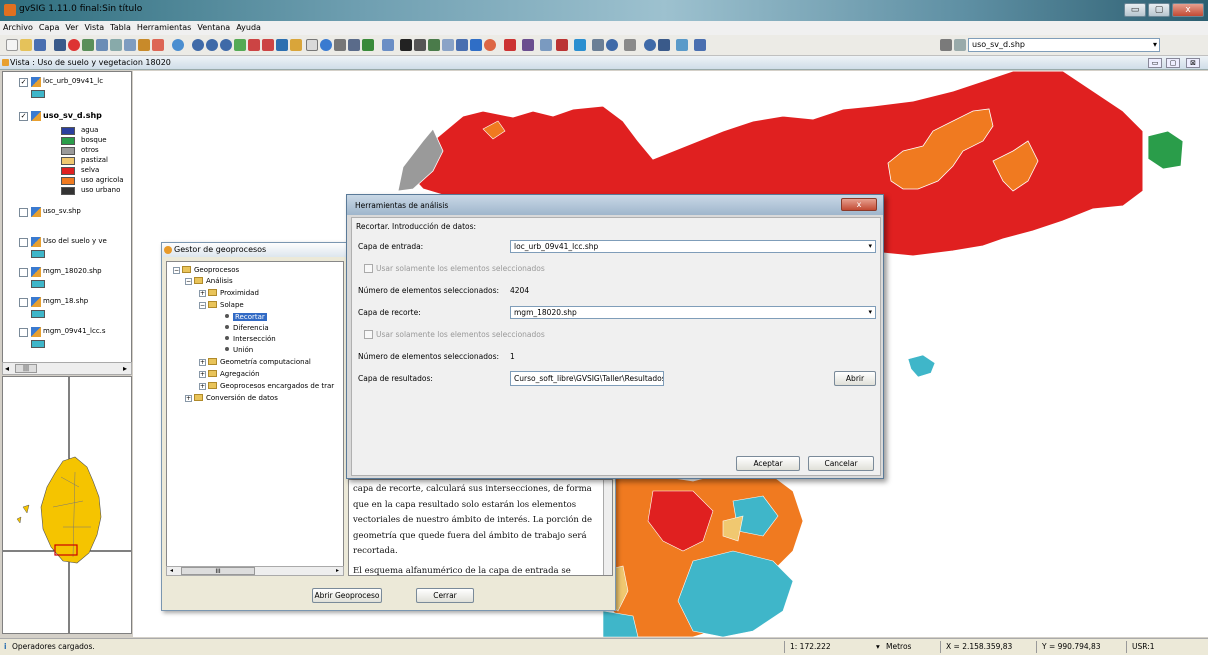 This screenshot has height=655, width=1208. What do you see at coordinates (102, 45) in the screenshot?
I see `layer-add-icon` at bounding box center [102, 45].